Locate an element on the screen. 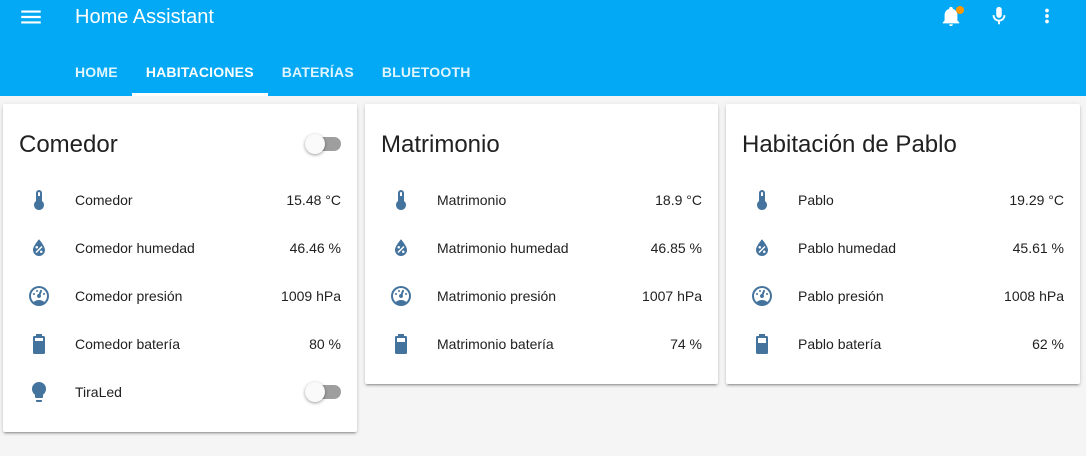  entity-row: Comedor presión 1009 hPa is located at coordinates (180, 296).